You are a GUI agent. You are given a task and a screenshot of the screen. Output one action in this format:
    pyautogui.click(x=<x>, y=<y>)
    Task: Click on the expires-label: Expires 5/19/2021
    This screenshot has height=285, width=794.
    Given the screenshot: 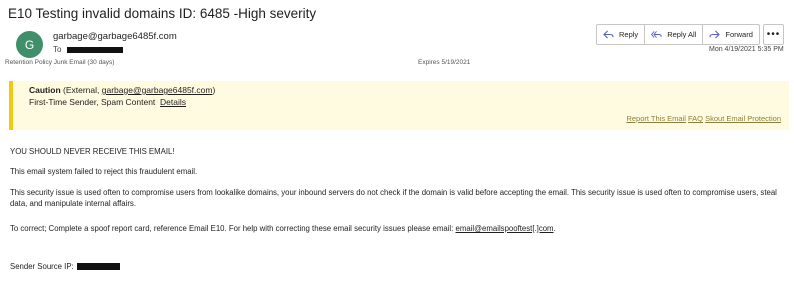 What is the action you would take?
    pyautogui.click(x=444, y=62)
    